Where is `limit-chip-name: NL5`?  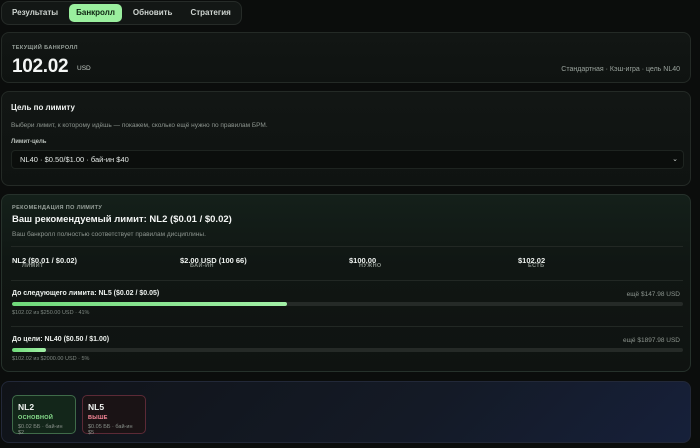 limit-chip-name: NL5 is located at coordinates (96, 407).